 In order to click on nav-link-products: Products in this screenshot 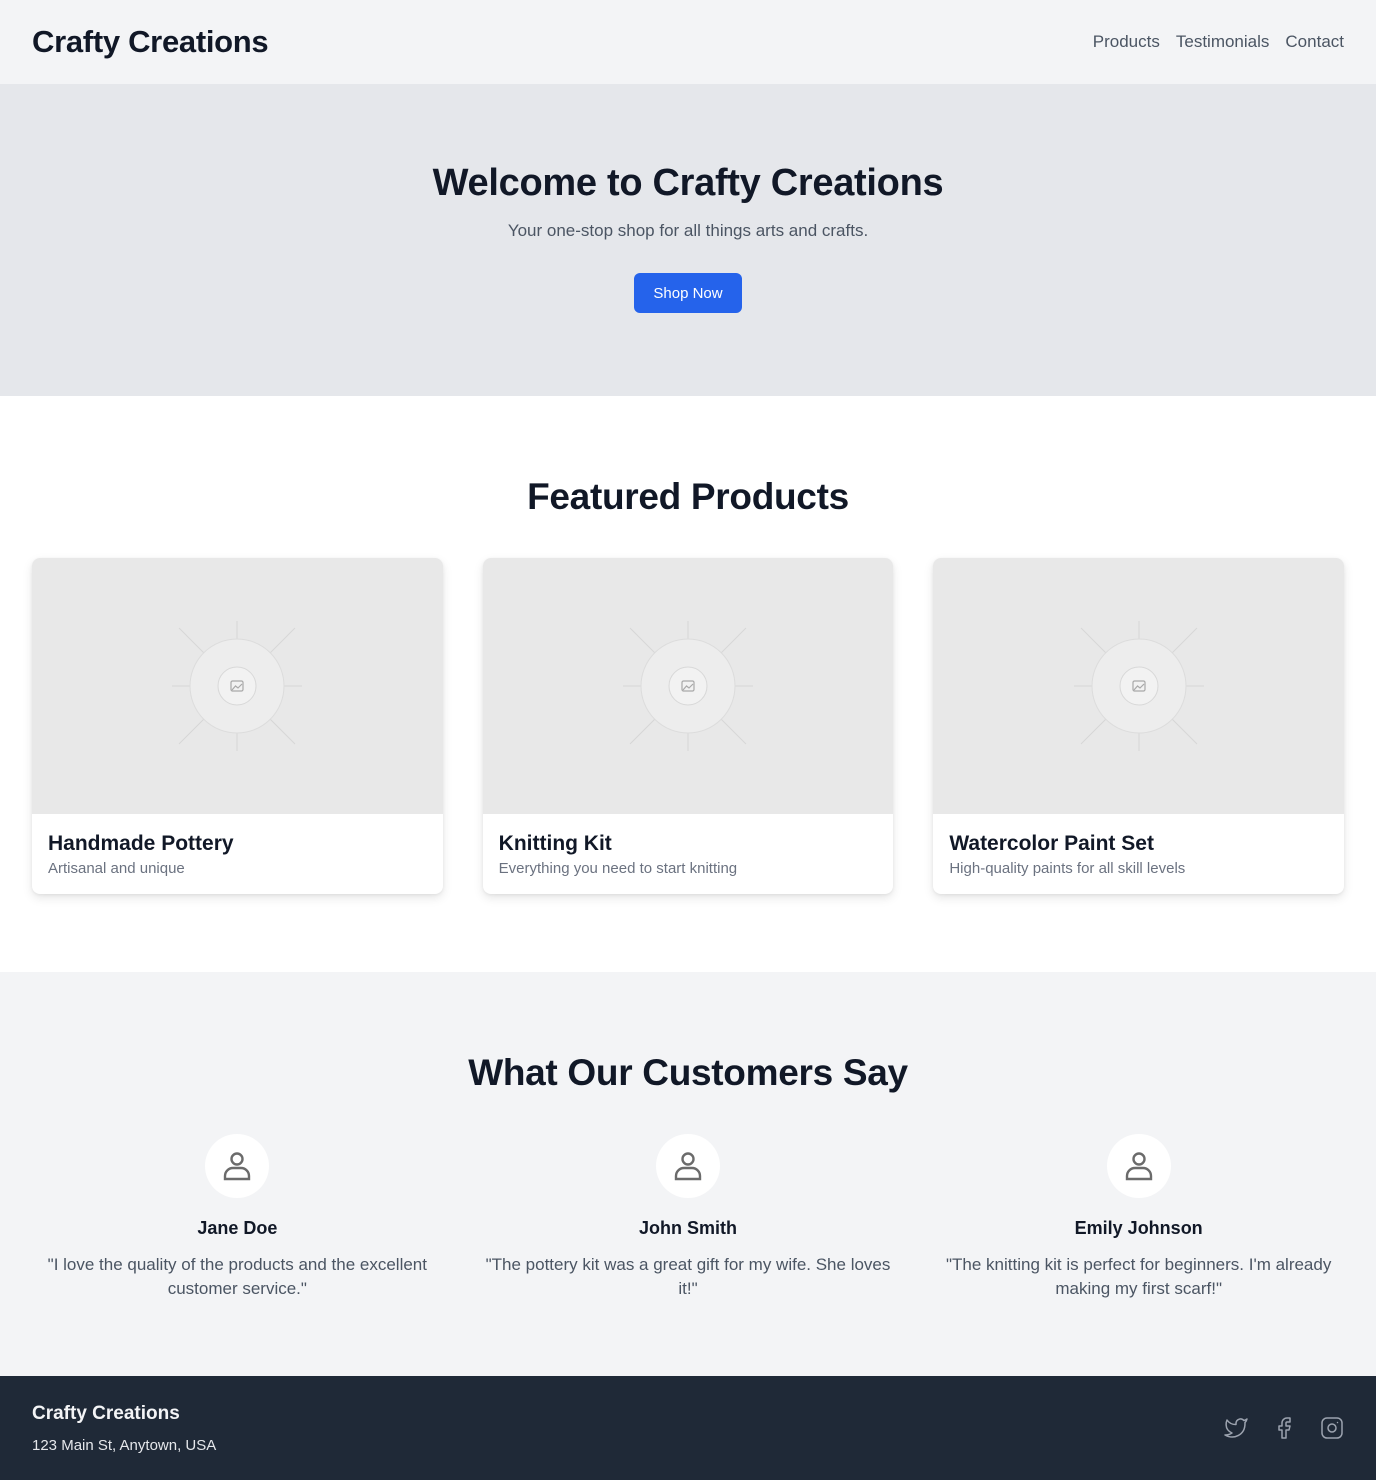, I will do `click(1126, 42)`.